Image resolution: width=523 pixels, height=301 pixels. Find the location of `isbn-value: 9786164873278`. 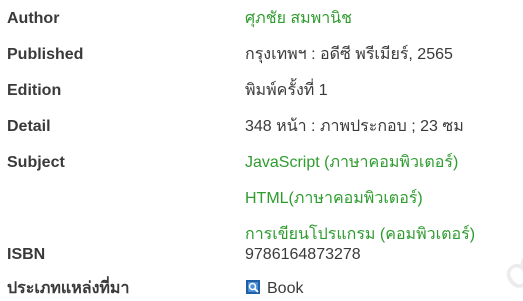

isbn-value: 9786164873278 is located at coordinates (303, 254).